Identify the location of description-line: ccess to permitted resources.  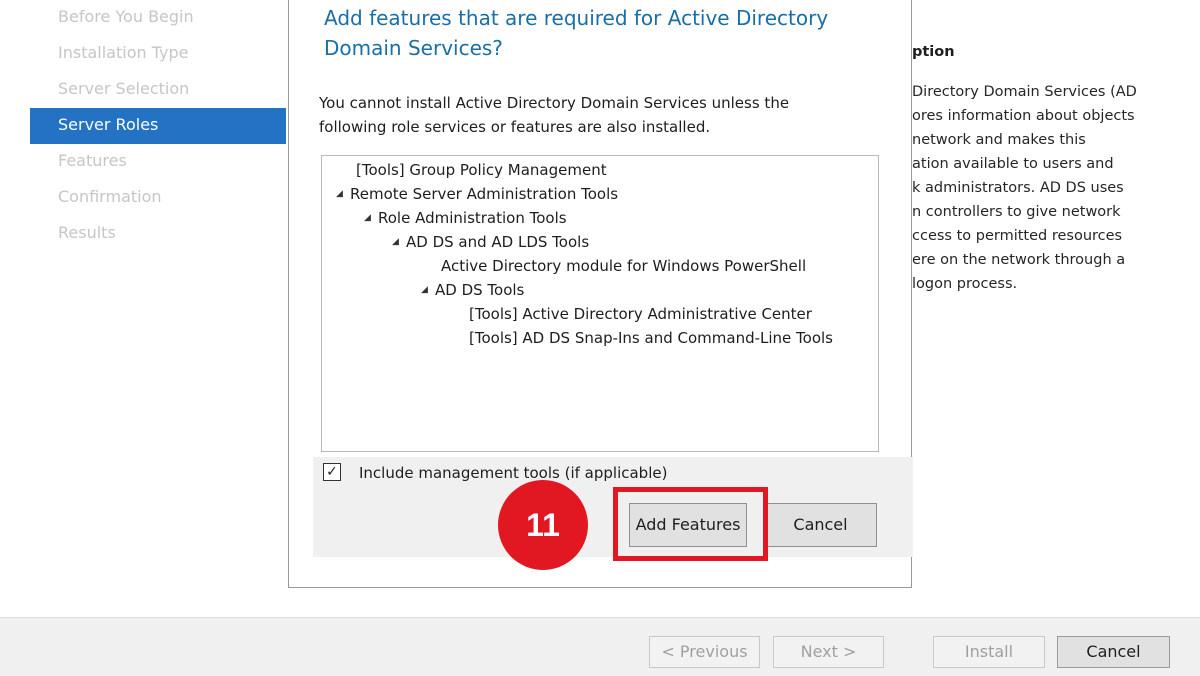
(1017, 236).